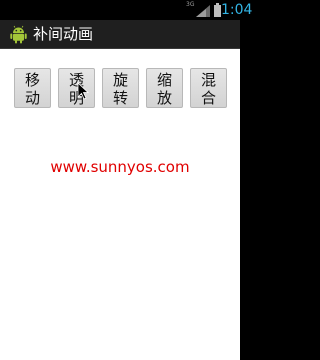 The image size is (320, 360). I want to click on move-button: 移 动, so click(32, 88).